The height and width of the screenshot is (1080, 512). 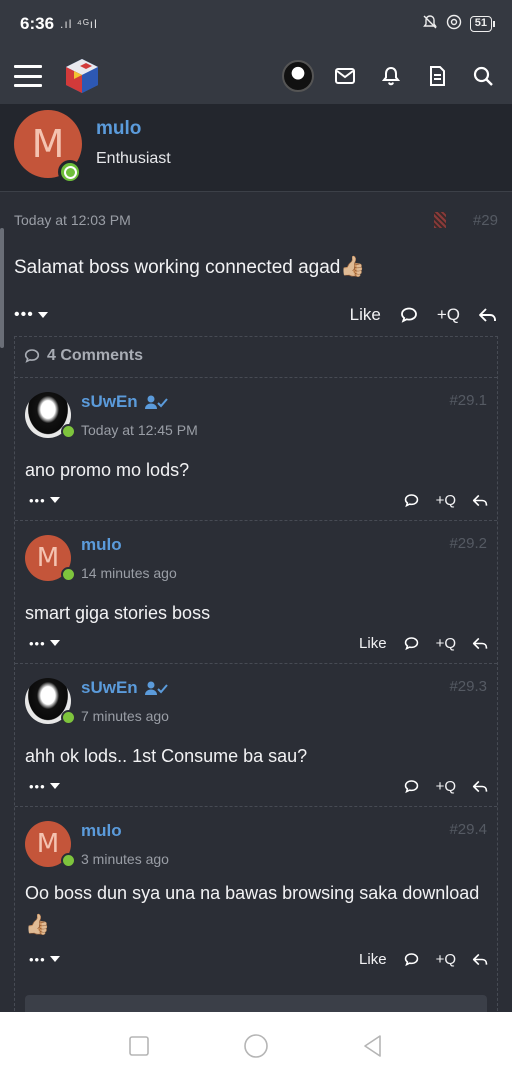 What do you see at coordinates (107, 470) in the screenshot?
I see `comment-body: ano promo mo lods?` at bounding box center [107, 470].